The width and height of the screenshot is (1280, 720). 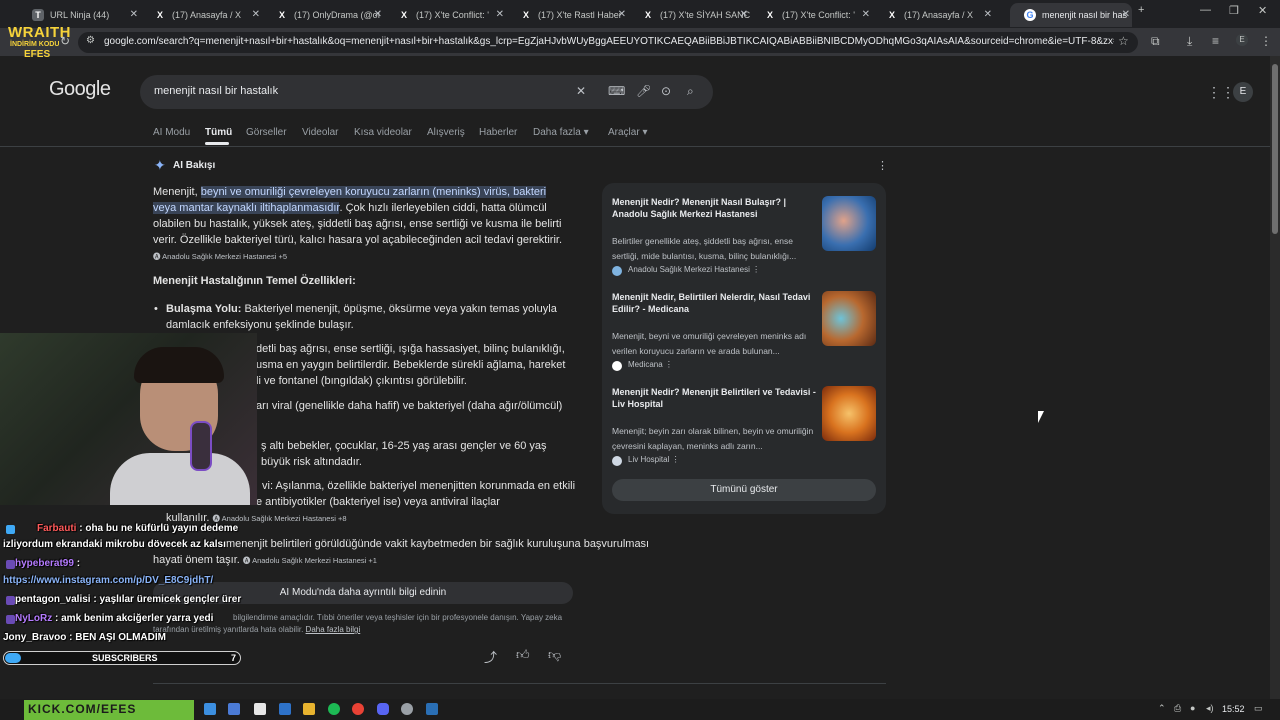 I want to click on search-icon: ⌕, so click(x=690, y=91).